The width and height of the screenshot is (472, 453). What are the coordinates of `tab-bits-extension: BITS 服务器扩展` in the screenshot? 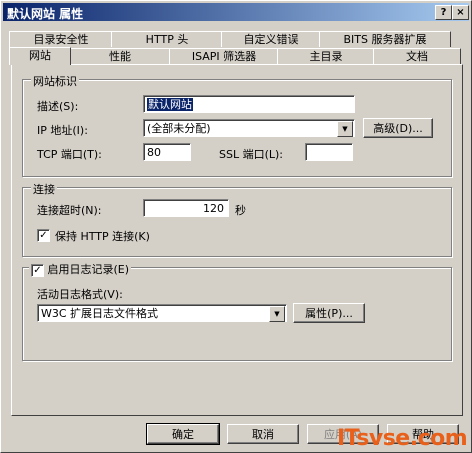 It's located at (385, 39).